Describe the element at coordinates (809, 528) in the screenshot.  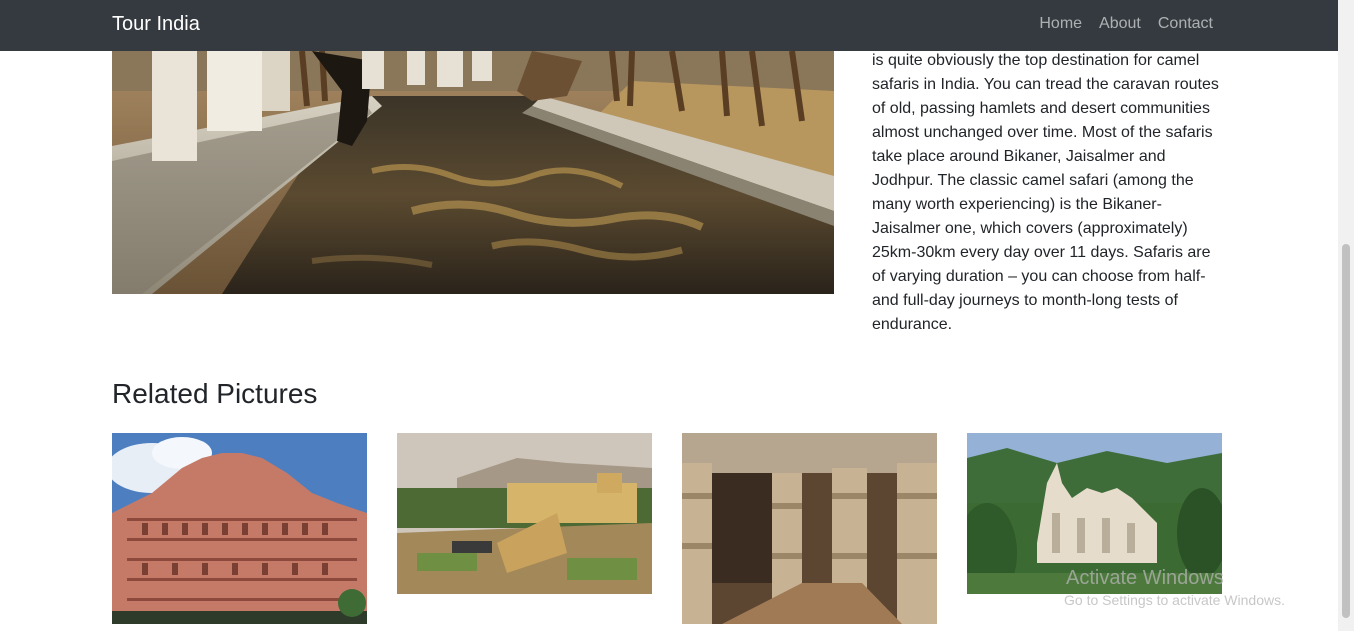
I see `related-picture-temple-interior` at that location.